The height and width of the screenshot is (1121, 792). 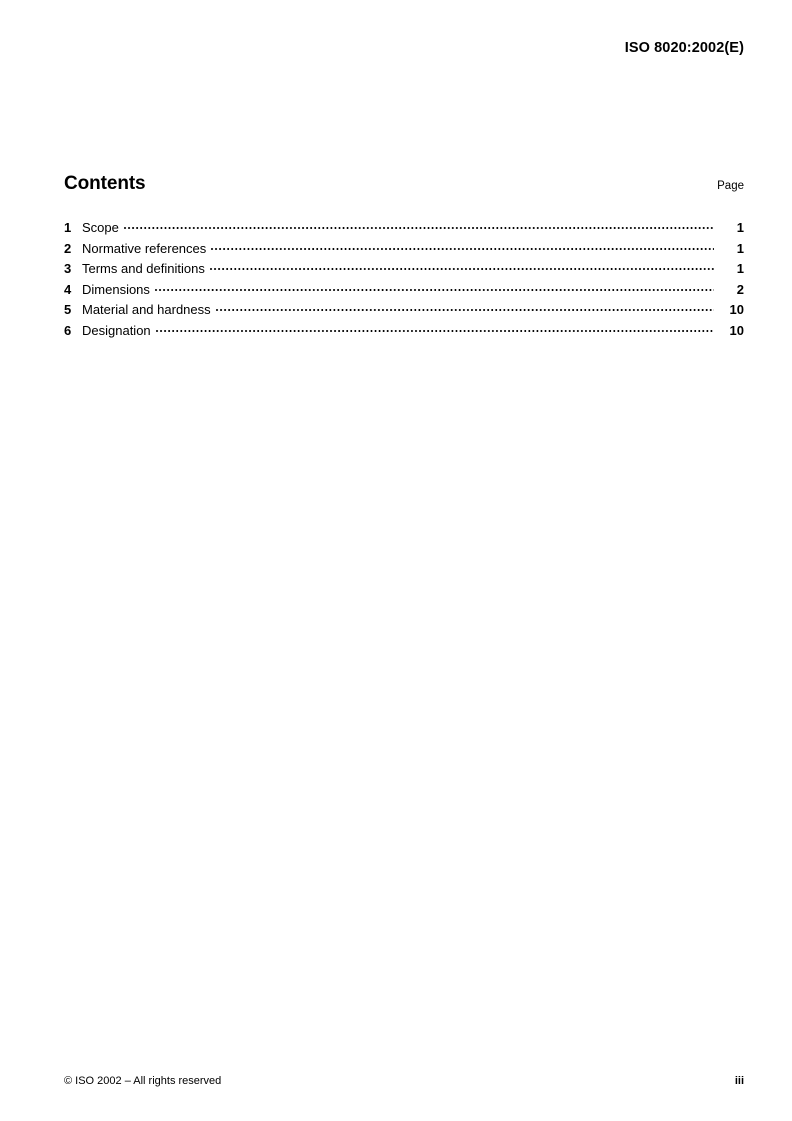 I want to click on document-header-standard-ref: ISO 8020:2002(E), so click(x=684, y=48).